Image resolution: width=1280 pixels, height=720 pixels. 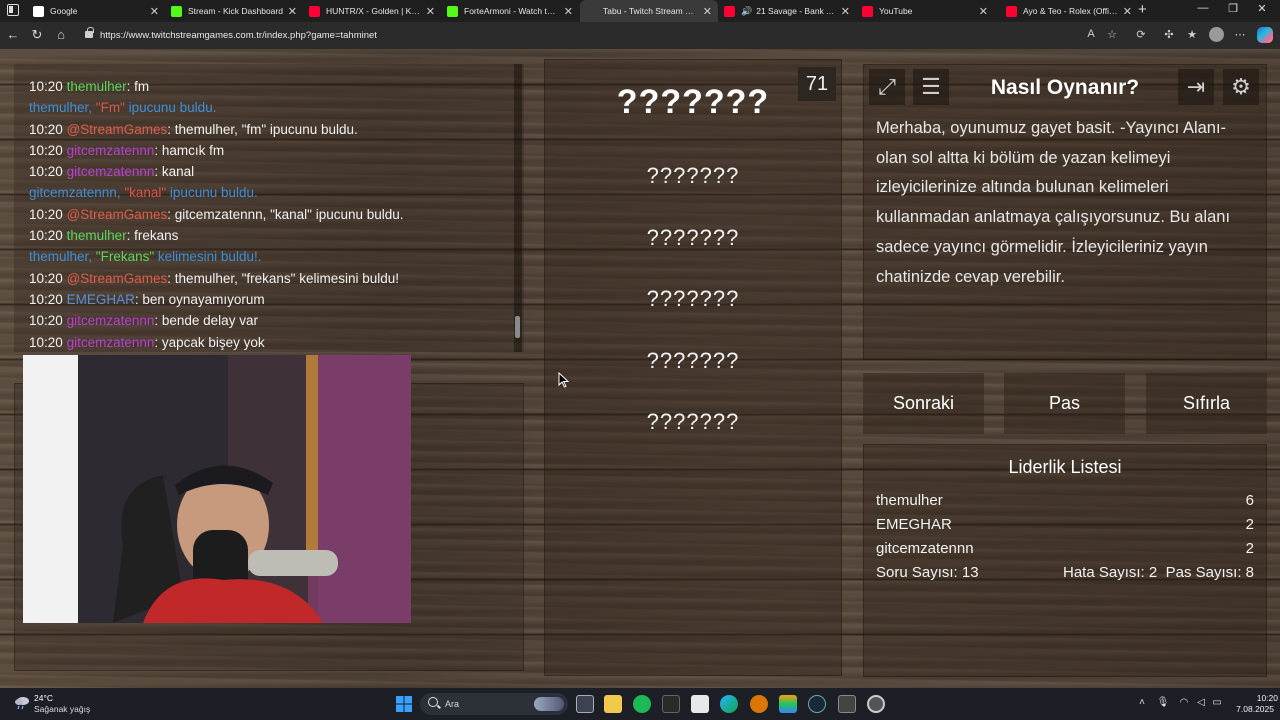 What do you see at coordinates (1250, 709) in the screenshot?
I see `clock-date: 7.08.2025` at bounding box center [1250, 709].